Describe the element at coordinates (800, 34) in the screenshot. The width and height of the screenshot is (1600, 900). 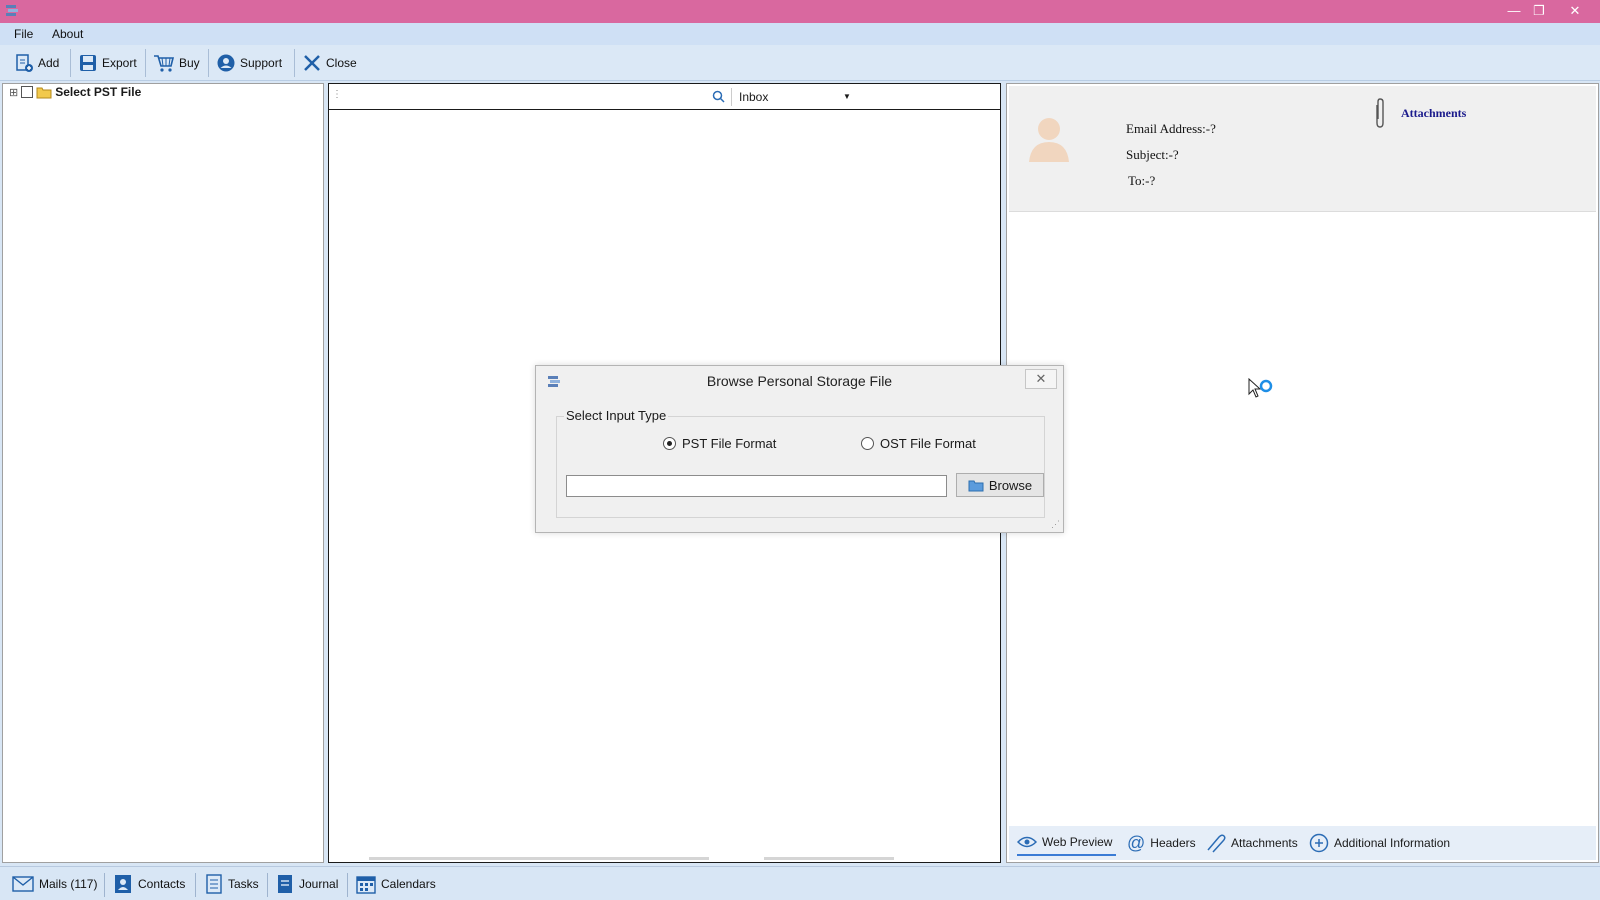
I see `menu-bar: File About` at that location.